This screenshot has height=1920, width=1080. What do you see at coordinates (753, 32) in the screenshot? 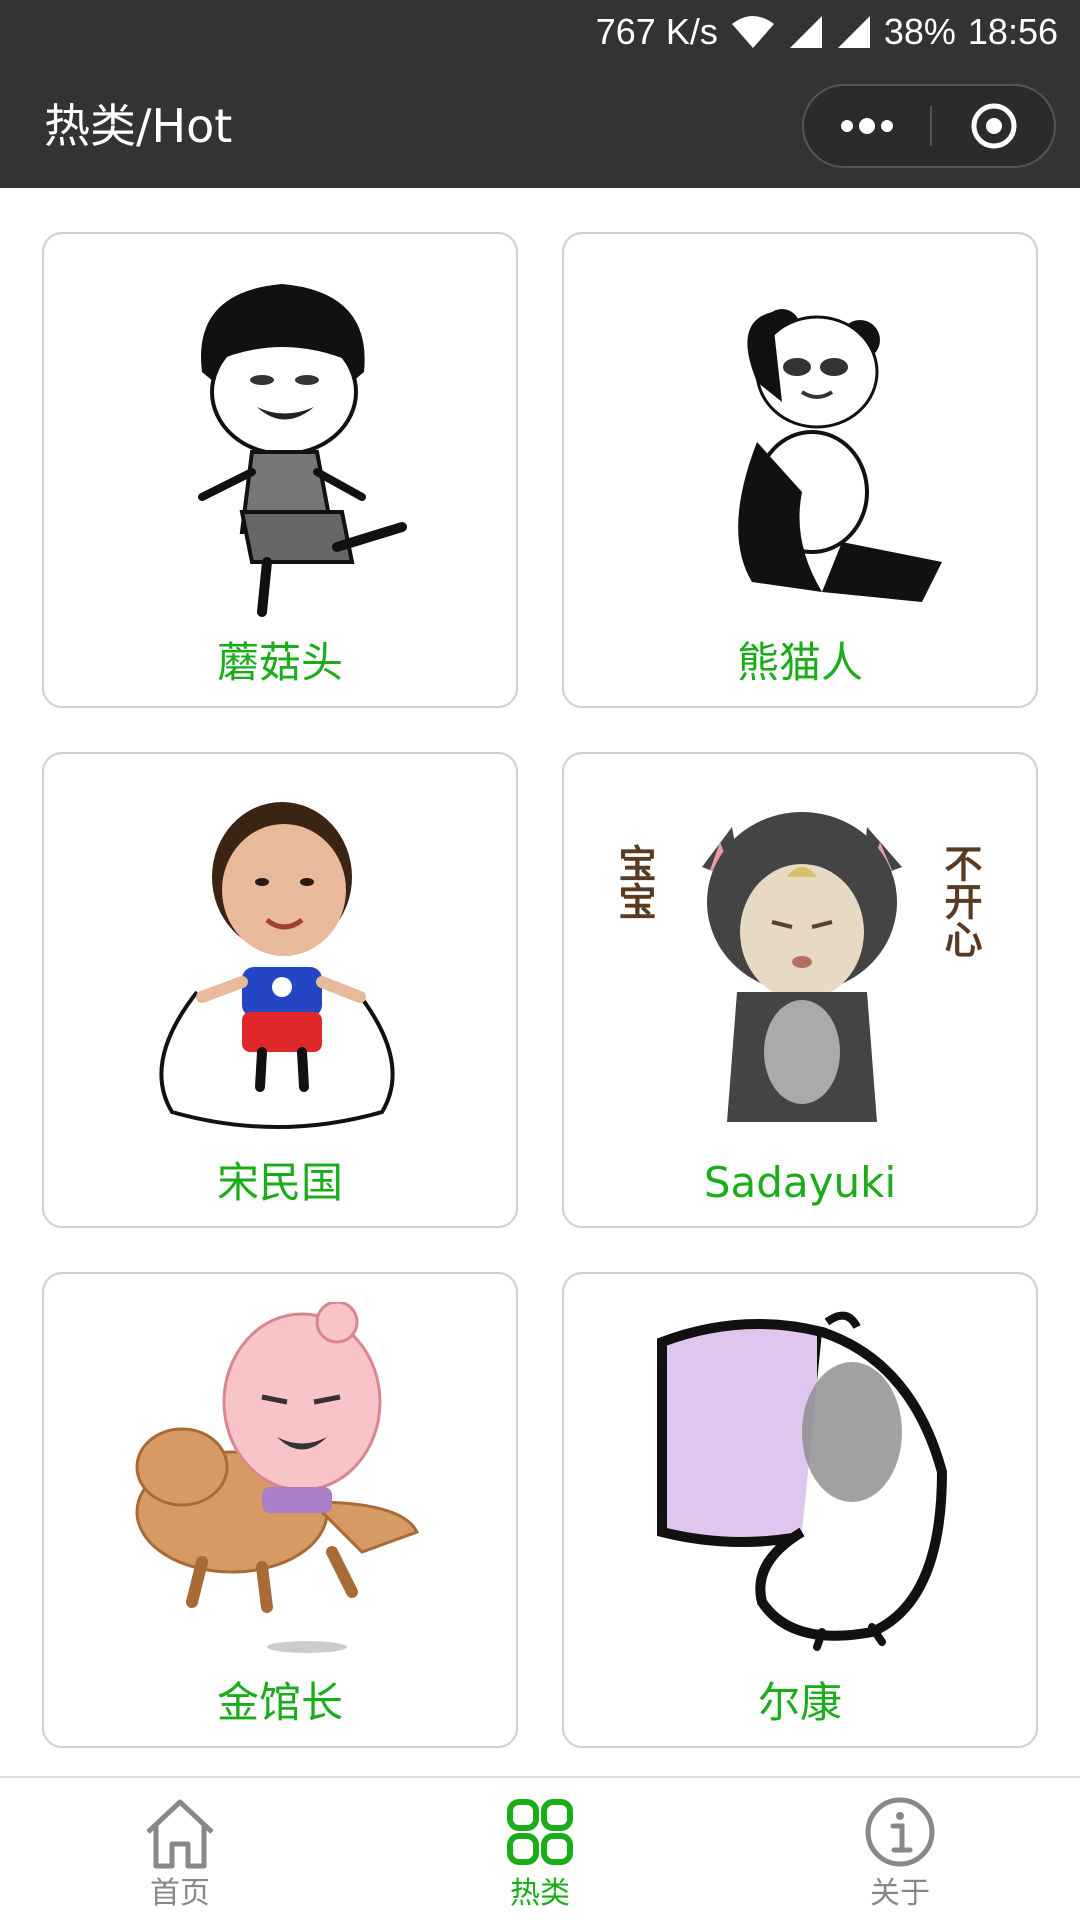
I see `wifi-icon` at bounding box center [753, 32].